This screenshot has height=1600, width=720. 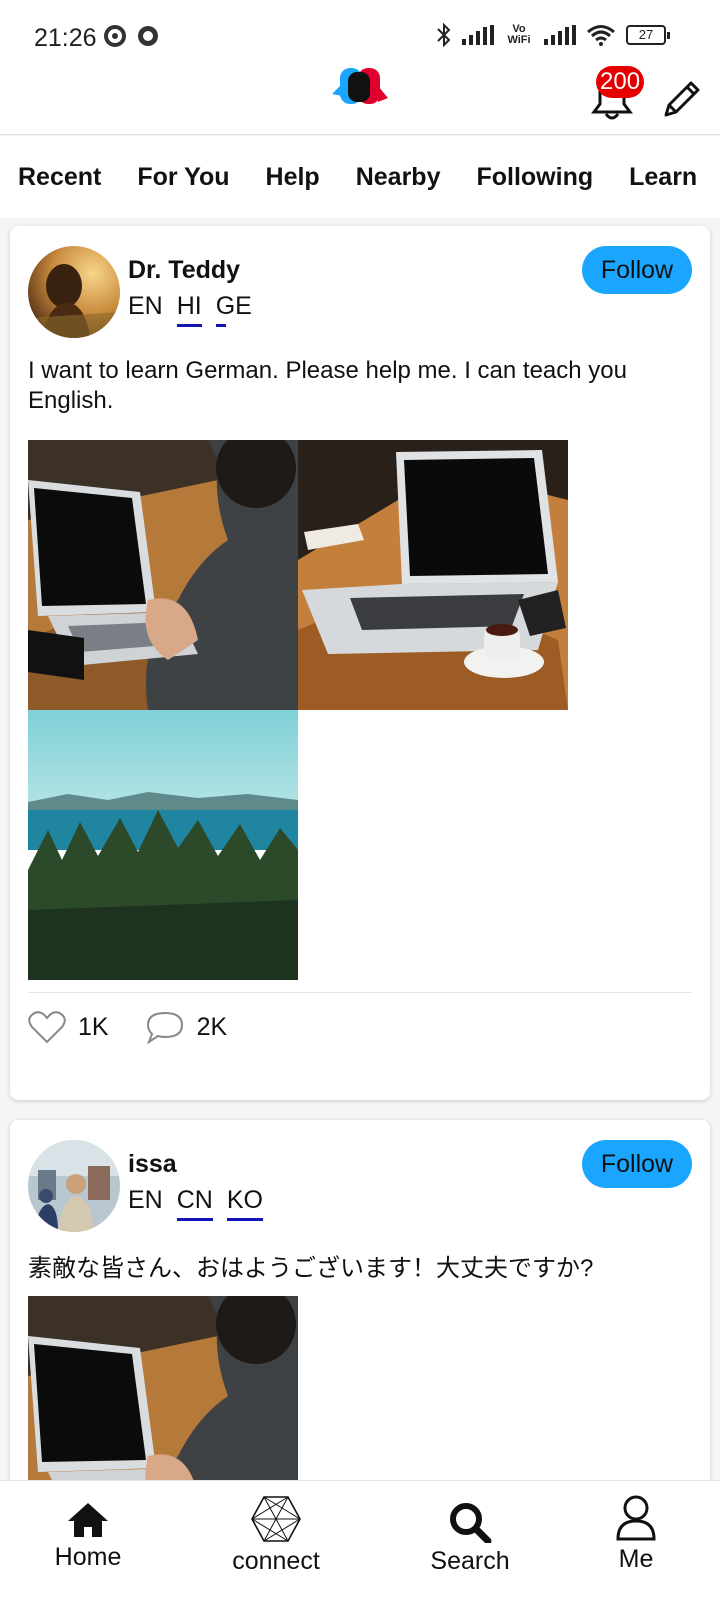 I want to click on signal-icon, so click(x=478, y=35).